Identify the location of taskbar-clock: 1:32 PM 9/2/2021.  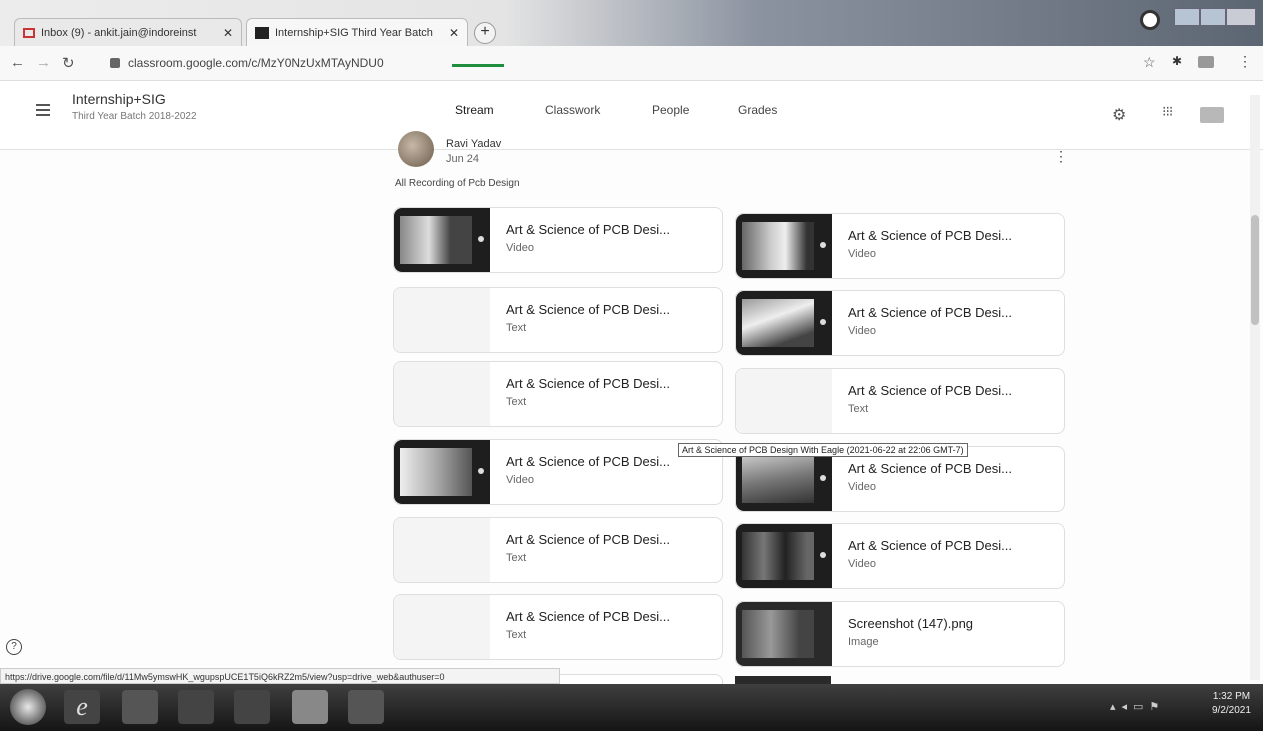
(1231, 704).